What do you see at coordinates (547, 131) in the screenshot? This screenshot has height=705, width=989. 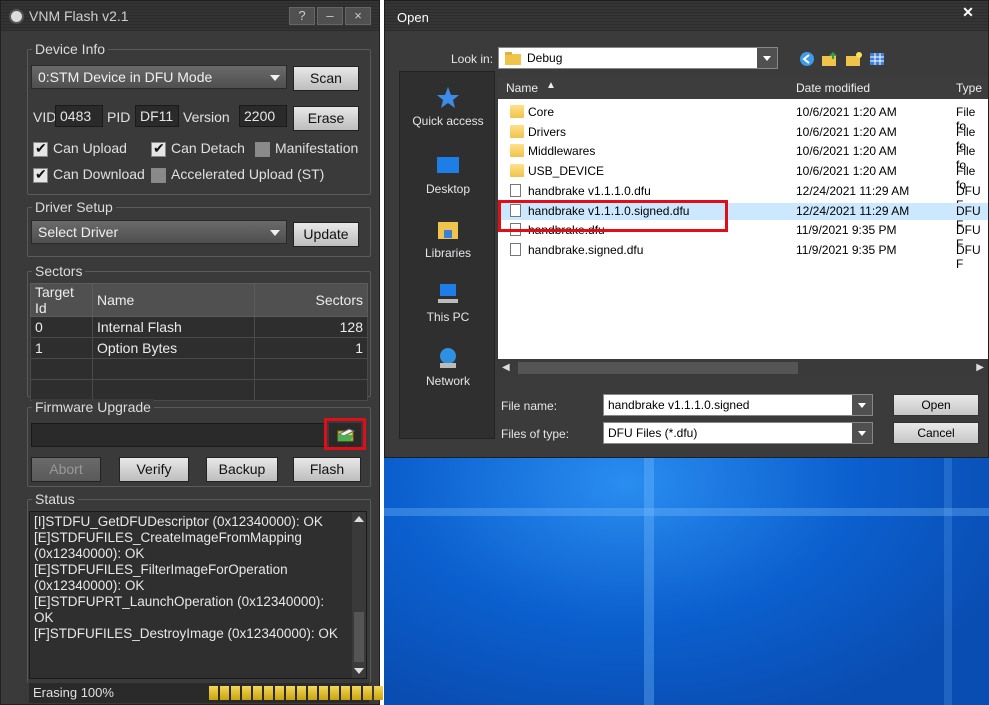 I see `file-name: Drivers` at bounding box center [547, 131].